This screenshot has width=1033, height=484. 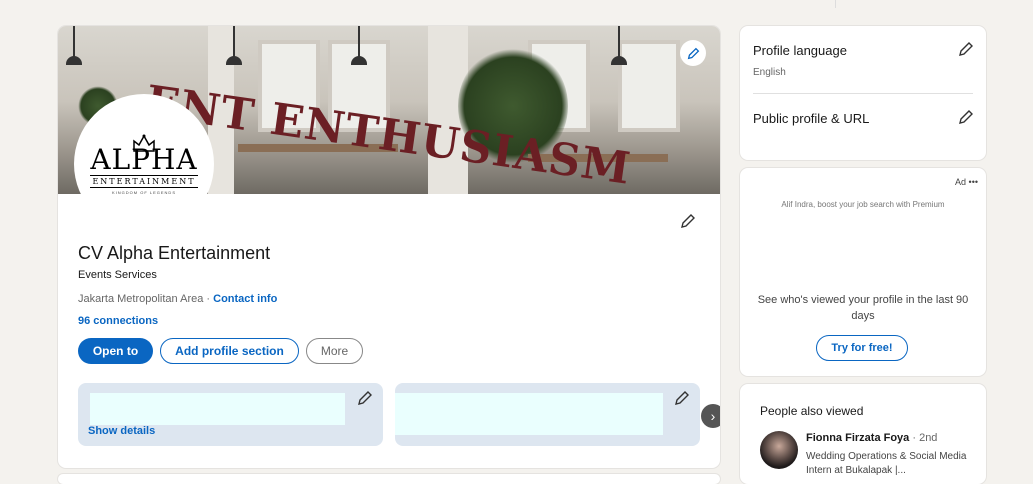 I want to click on ad-label-row: Ad •••, so click(x=966, y=182).